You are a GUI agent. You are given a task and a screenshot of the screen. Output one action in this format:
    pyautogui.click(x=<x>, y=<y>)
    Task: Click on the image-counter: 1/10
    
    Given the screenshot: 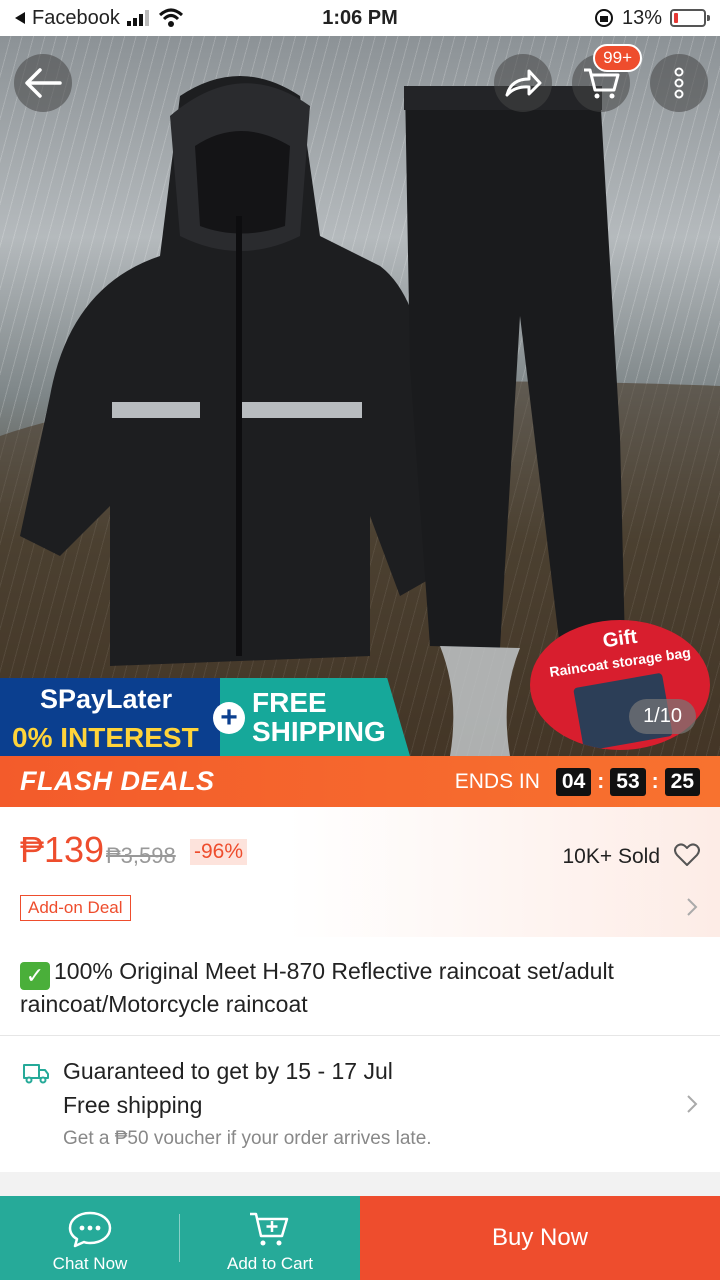 What is the action you would take?
    pyautogui.click(x=662, y=716)
    